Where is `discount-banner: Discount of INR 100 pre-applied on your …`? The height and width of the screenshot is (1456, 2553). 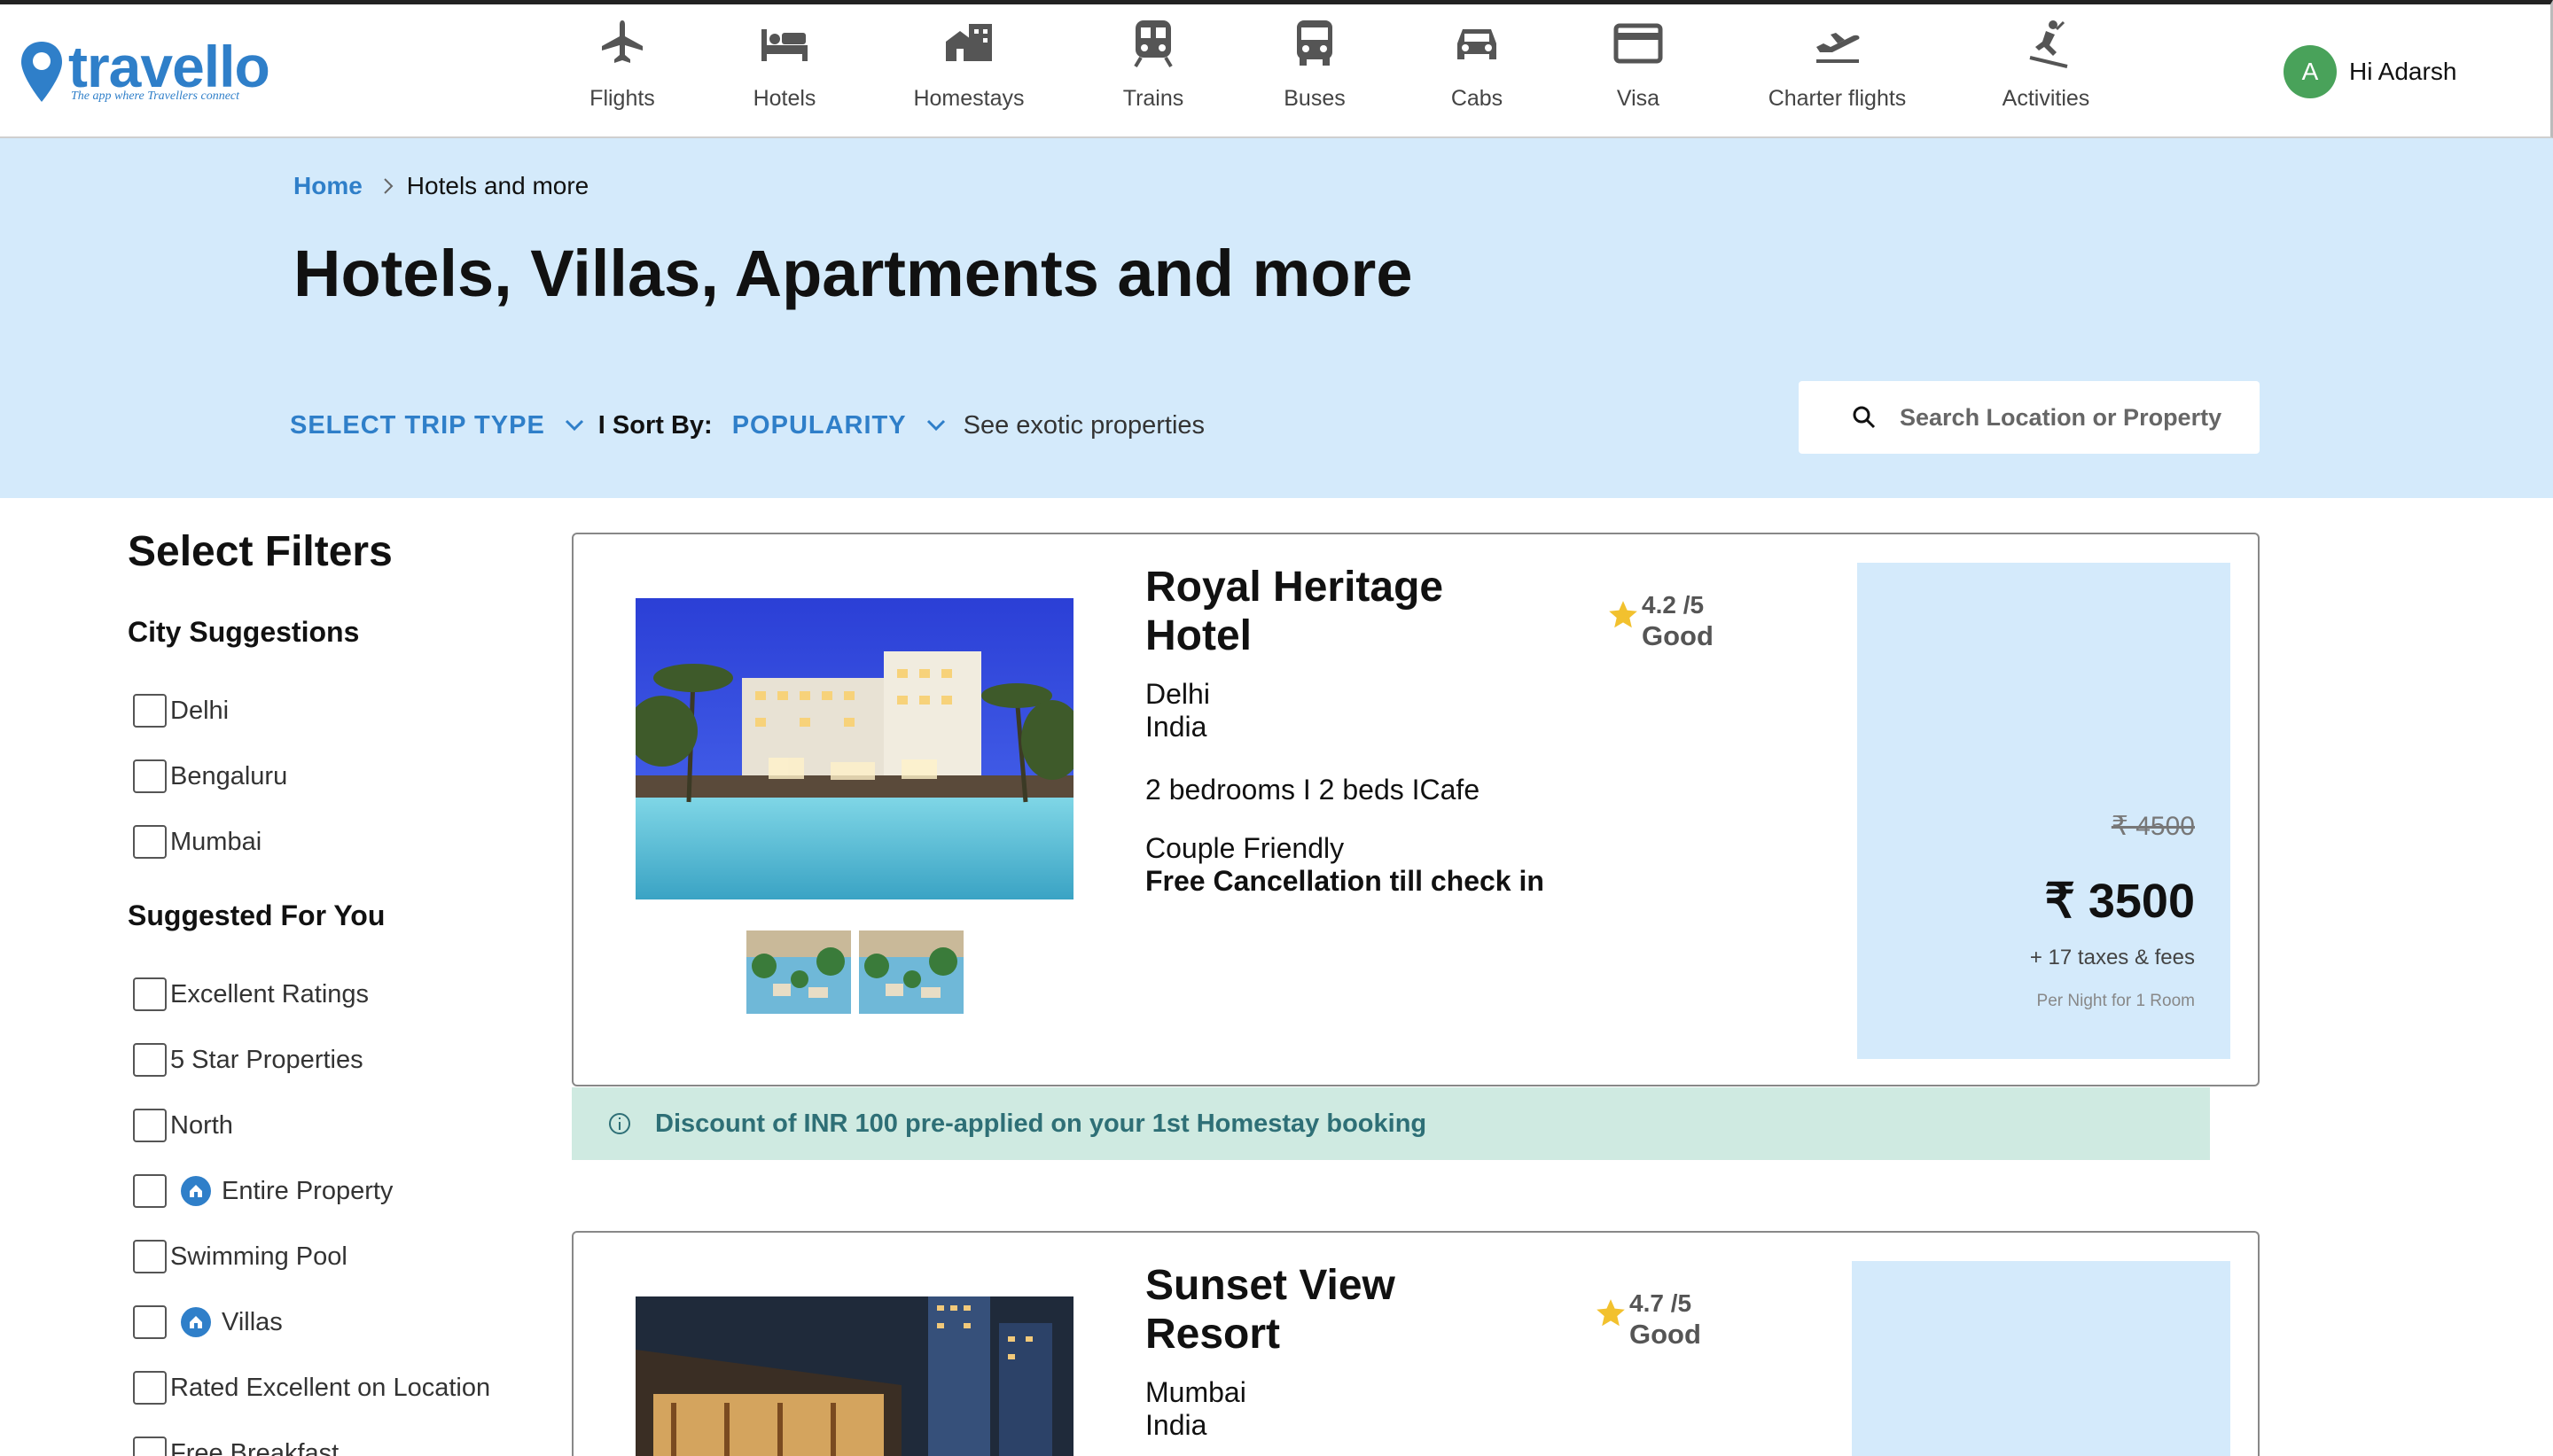 discount-banner: Discount of INR 100 pre-applied on your … is located at coordinates (1391, 1123).